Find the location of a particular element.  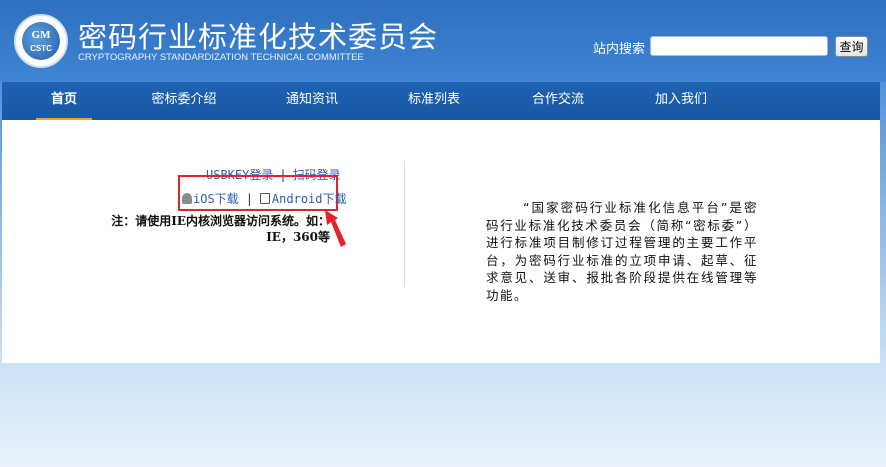

search-input is located at coordinates (739, 46).